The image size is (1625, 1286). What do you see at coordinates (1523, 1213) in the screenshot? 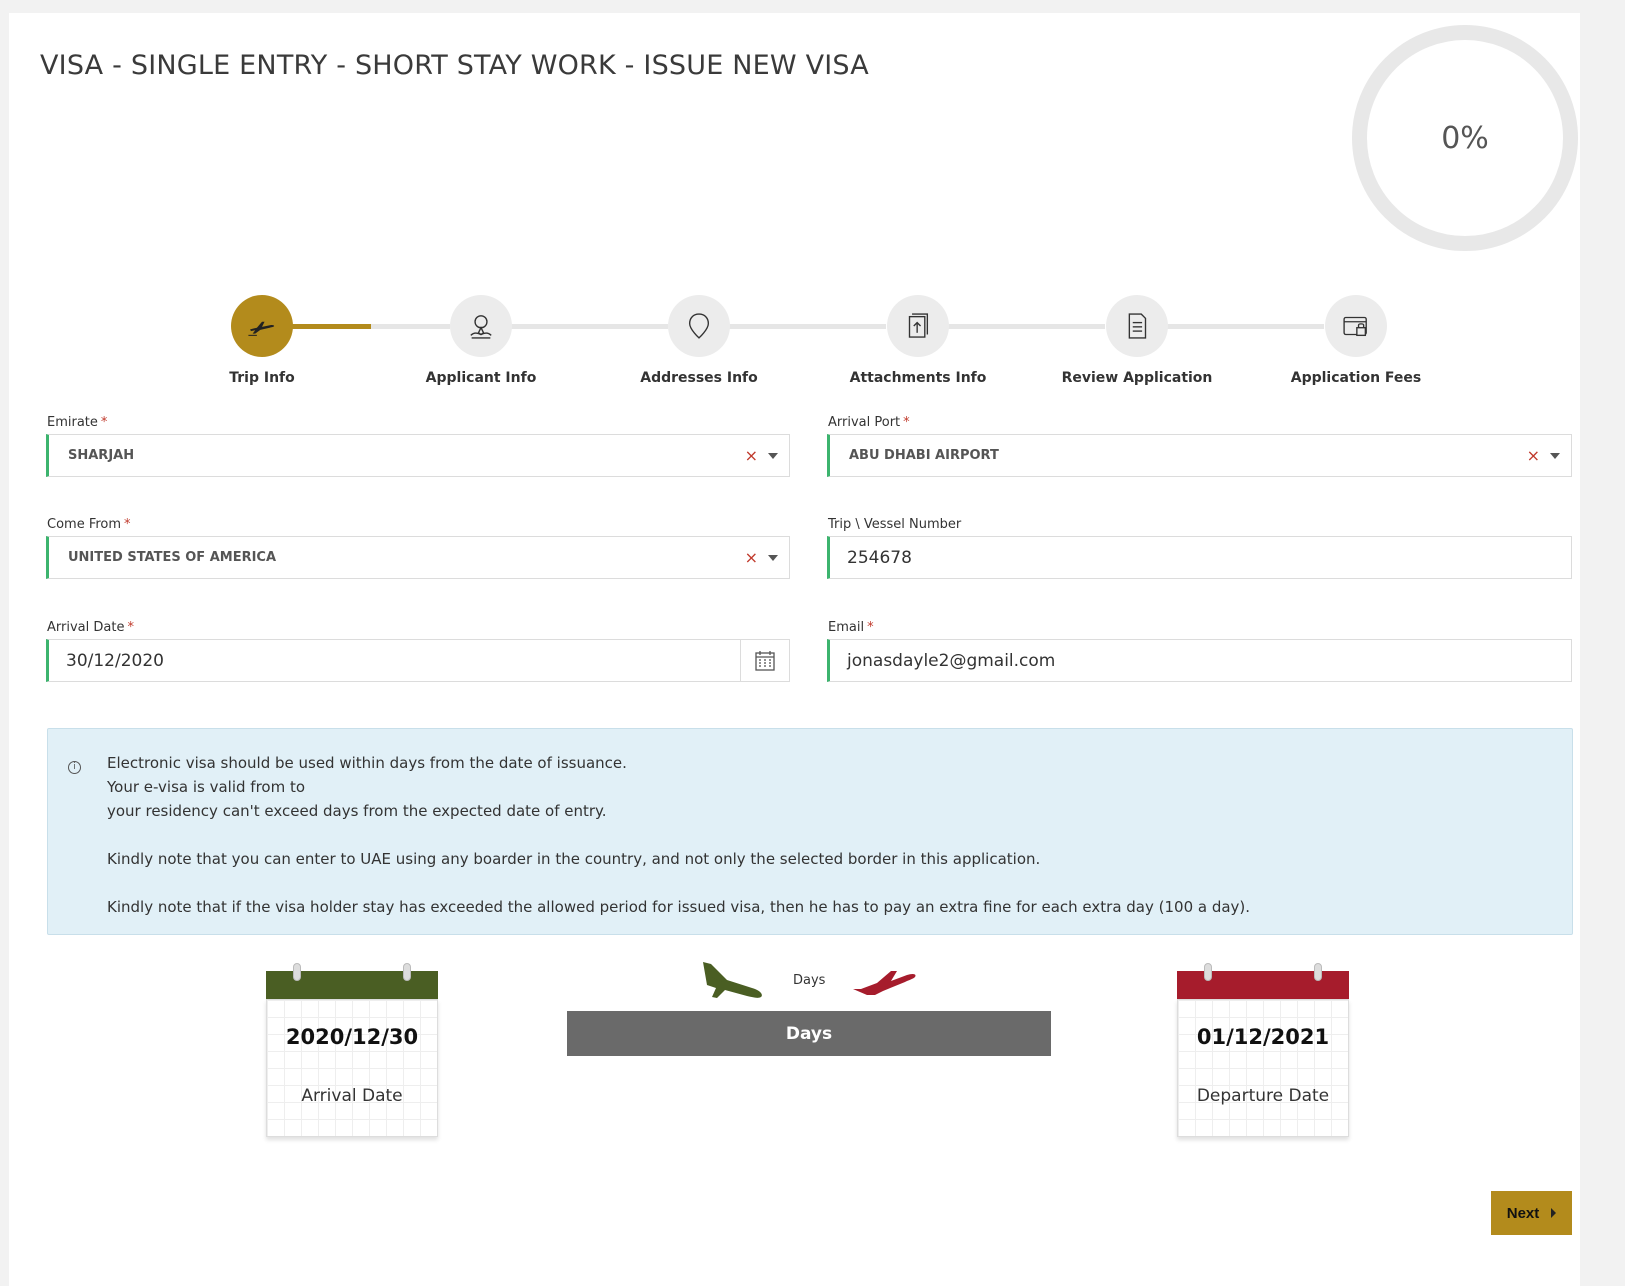
I see `next-button-label: Next` at bounding box center [1523, 1213].